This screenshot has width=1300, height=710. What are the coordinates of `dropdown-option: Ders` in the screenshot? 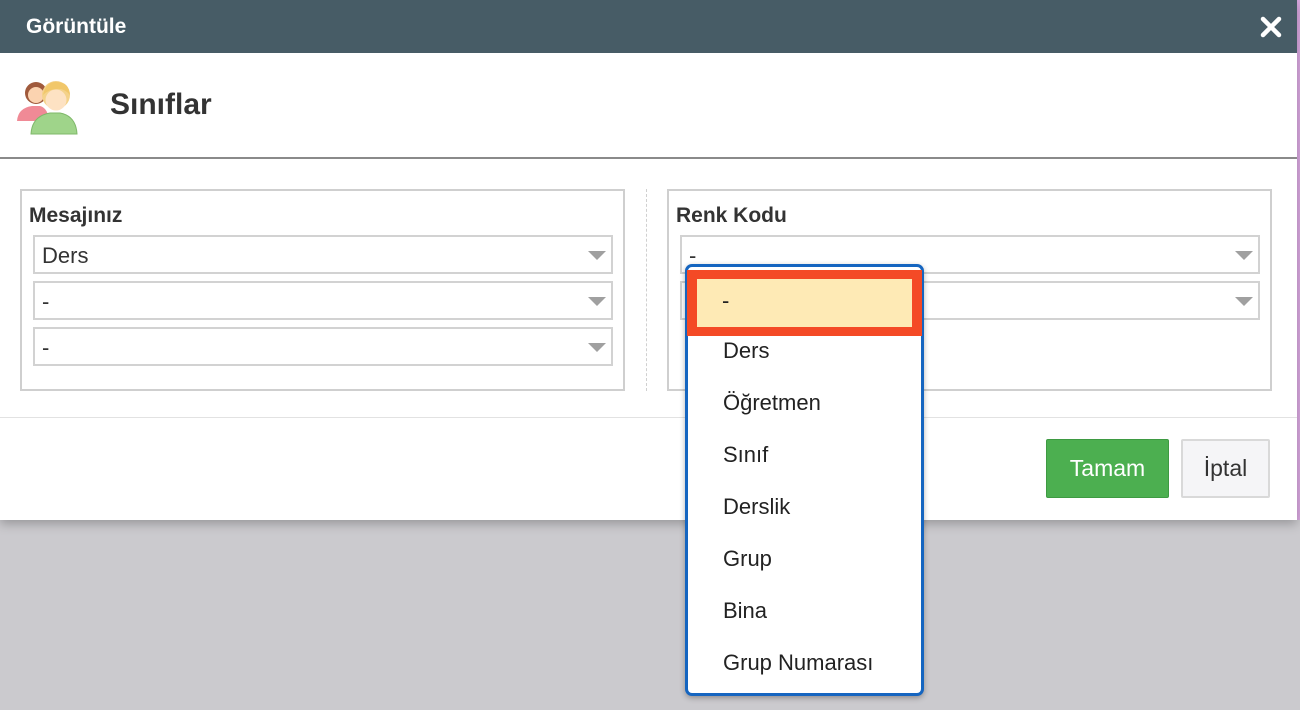 It's located at (804, 351).